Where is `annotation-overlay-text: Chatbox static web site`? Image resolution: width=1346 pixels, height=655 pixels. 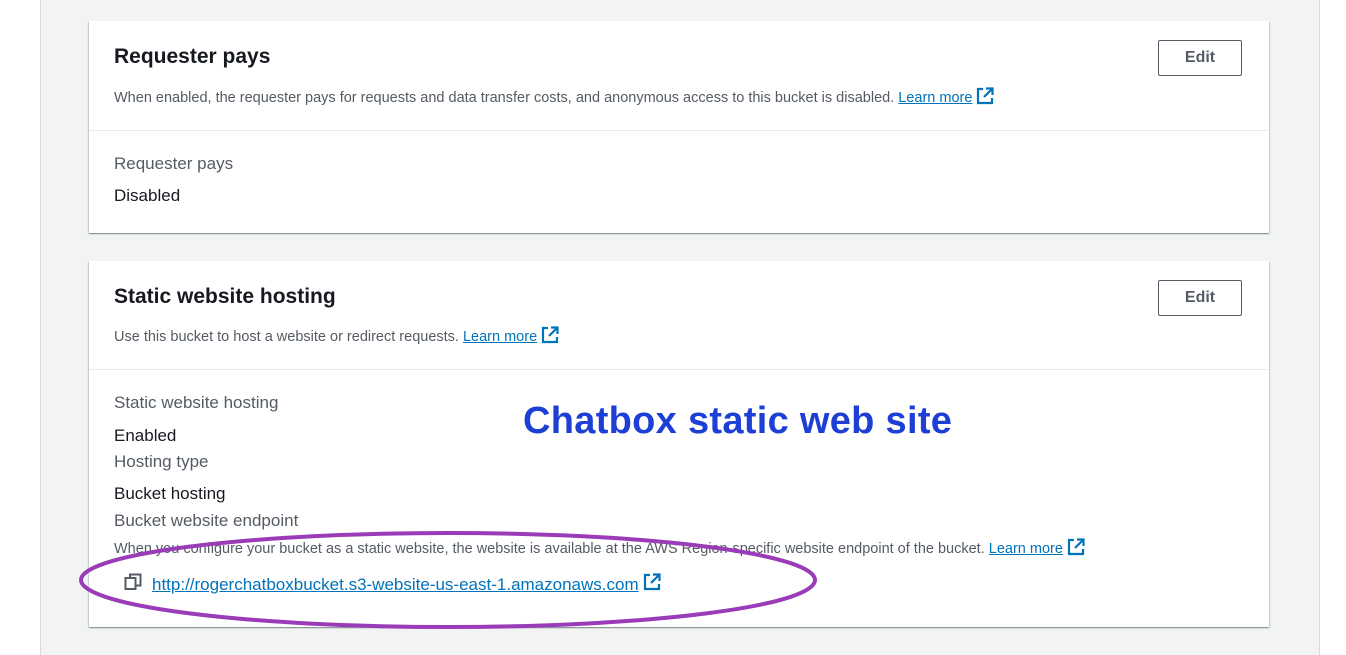
annotation-overlay-text: Chatbox static web site is located at coordinates (738, 421).